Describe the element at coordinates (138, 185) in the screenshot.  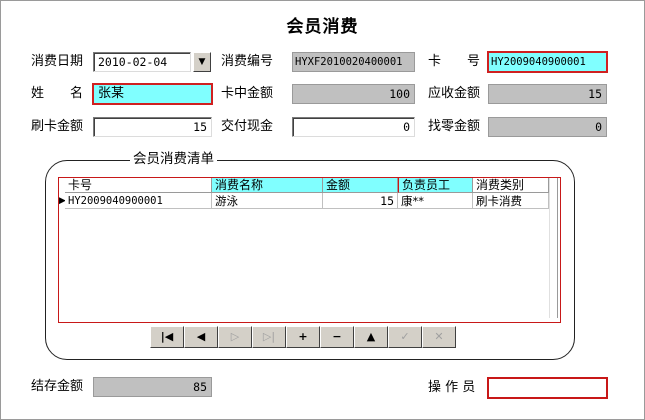
I see `column-header-card-no: 卡号` at that location.